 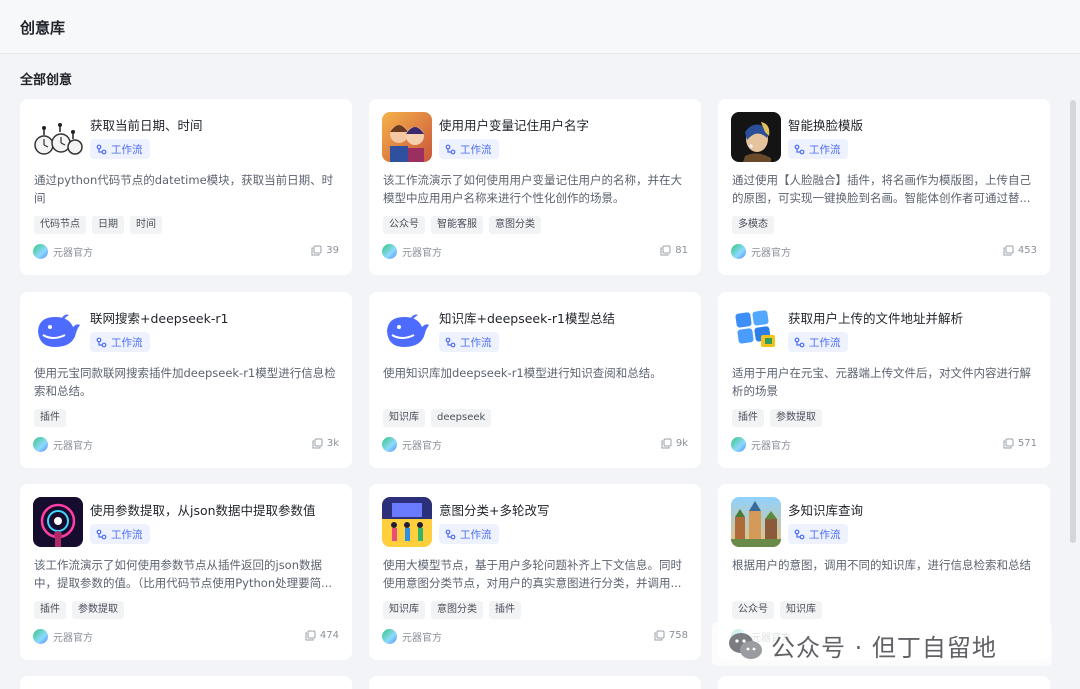 What do you see at coordinates (159, 317) in the screenshot?
I see `card-title: 联网搜索+deepseek-r1` at bounding box center [159, 317].